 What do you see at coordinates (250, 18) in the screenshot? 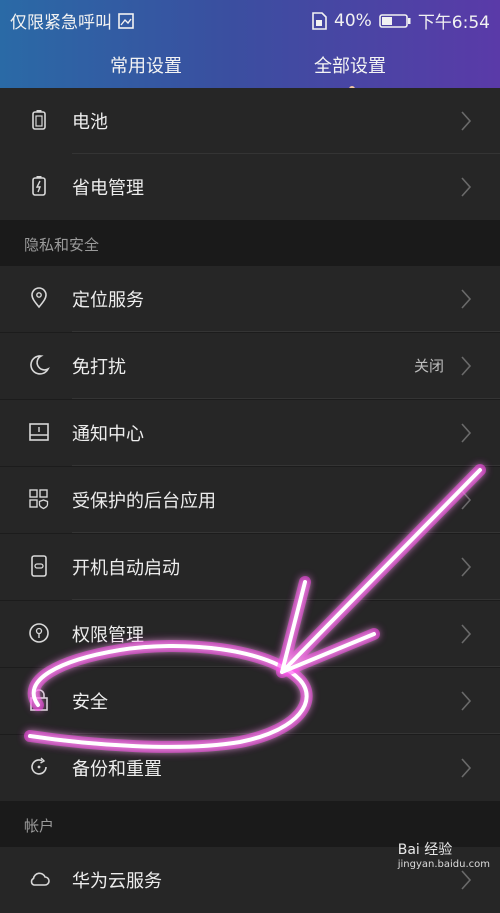
I see `status-bar: 仅限紧急呼叫 40% 下午6:54` at bounding box center [250, 18].